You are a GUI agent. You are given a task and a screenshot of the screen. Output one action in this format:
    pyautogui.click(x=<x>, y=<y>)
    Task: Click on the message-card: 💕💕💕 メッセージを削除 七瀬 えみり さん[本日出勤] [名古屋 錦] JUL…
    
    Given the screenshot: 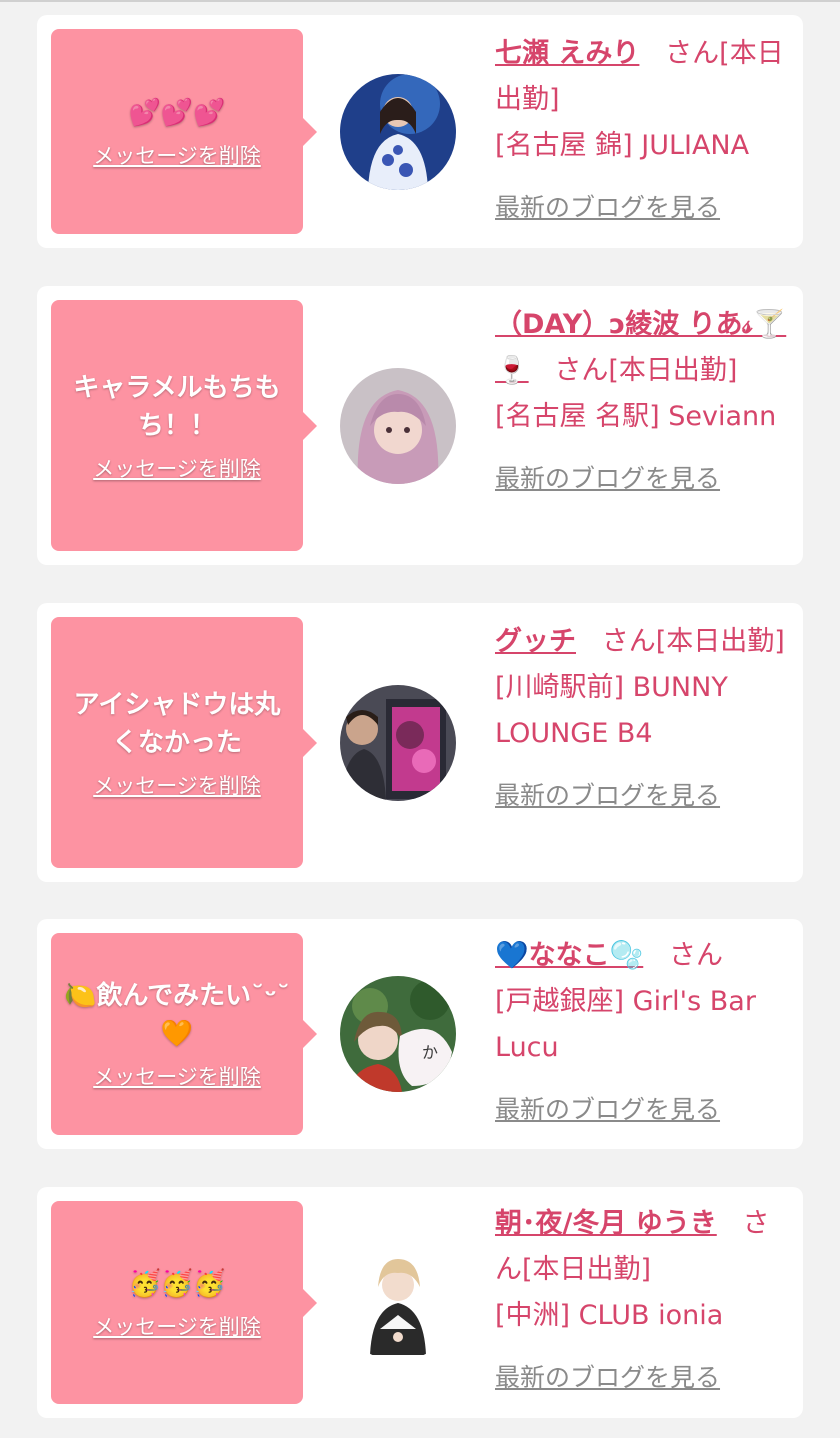 What is the action you would take?
    pyautogui.click(x=420, y=131)
    